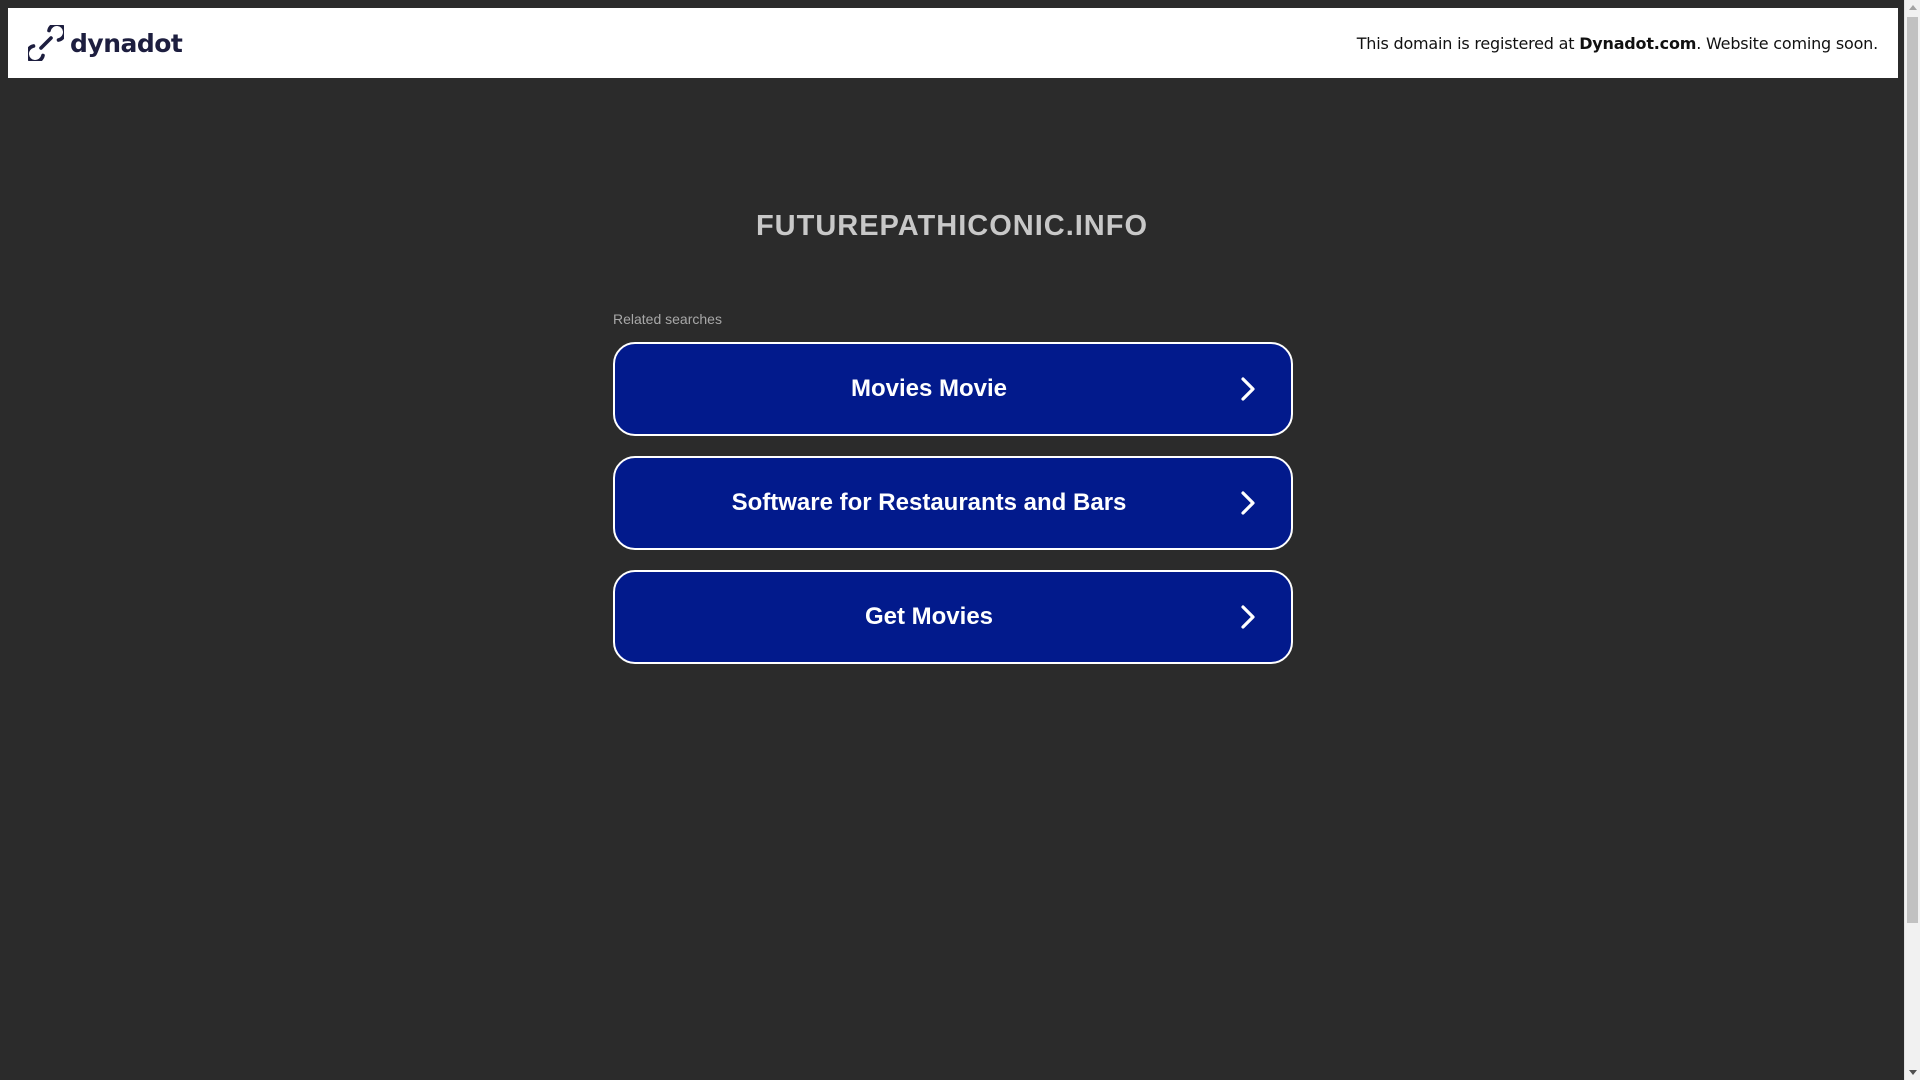  What do you see at coordinates (1637, 43) in the screenshot?
I see `dynadot-link: Dynadot.com` at bounding box center [1637, 43].